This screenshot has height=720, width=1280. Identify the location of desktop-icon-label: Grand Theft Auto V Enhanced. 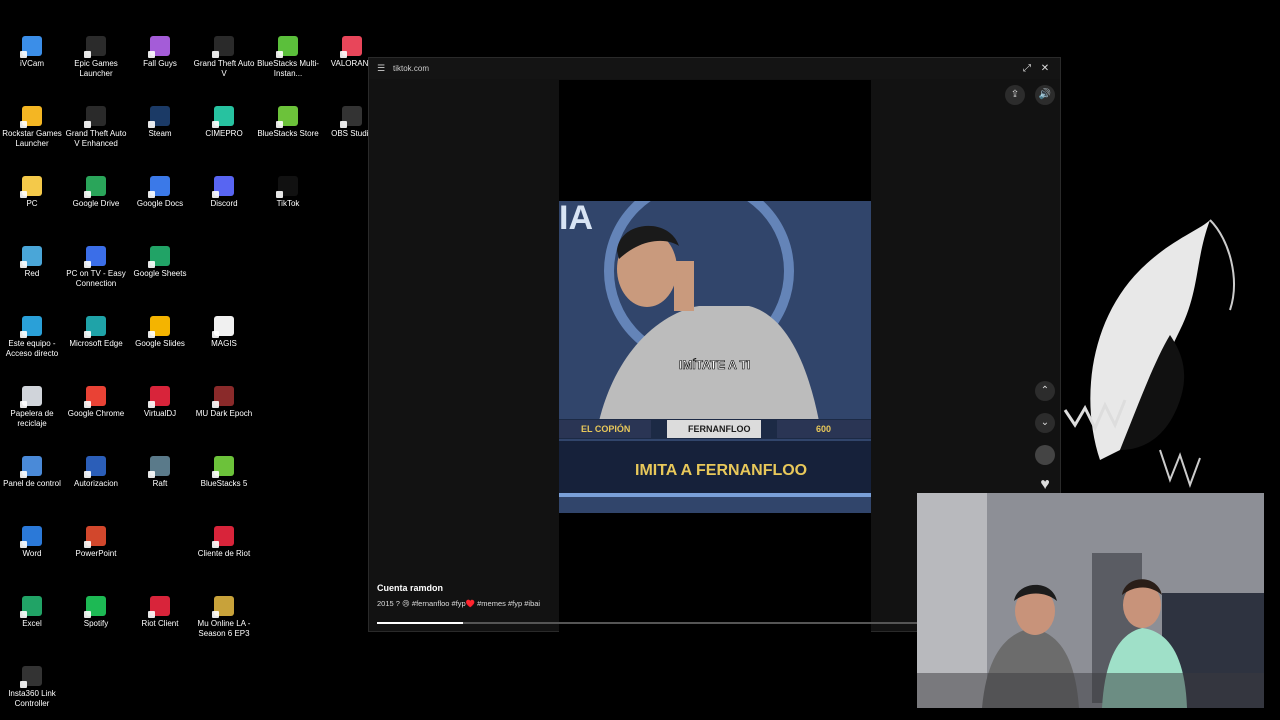
(96, 138).